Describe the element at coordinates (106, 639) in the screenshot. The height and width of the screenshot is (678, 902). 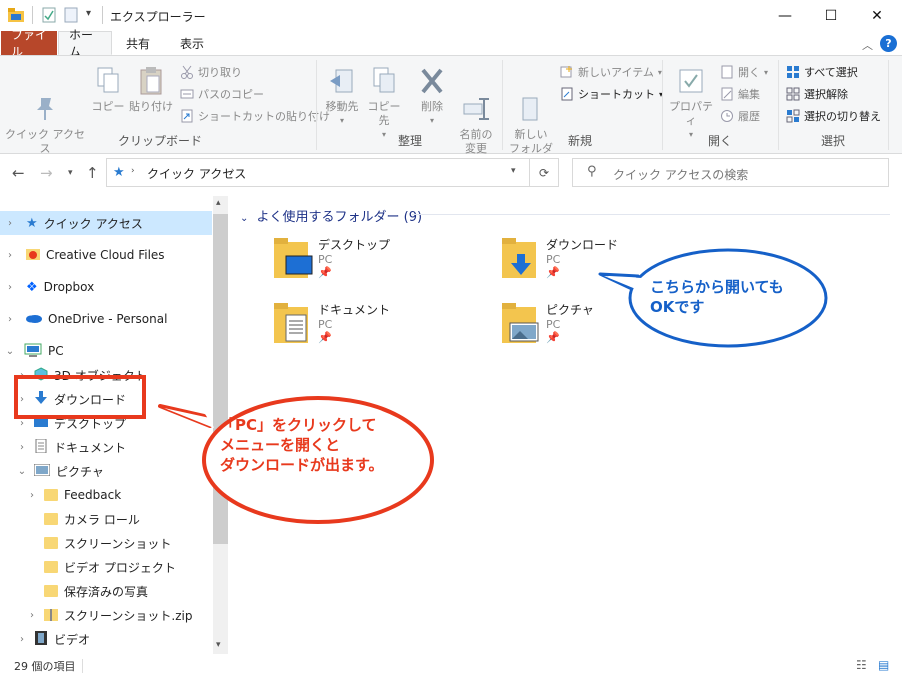
I see `nav-item-videos: › ビデオ` at that location.